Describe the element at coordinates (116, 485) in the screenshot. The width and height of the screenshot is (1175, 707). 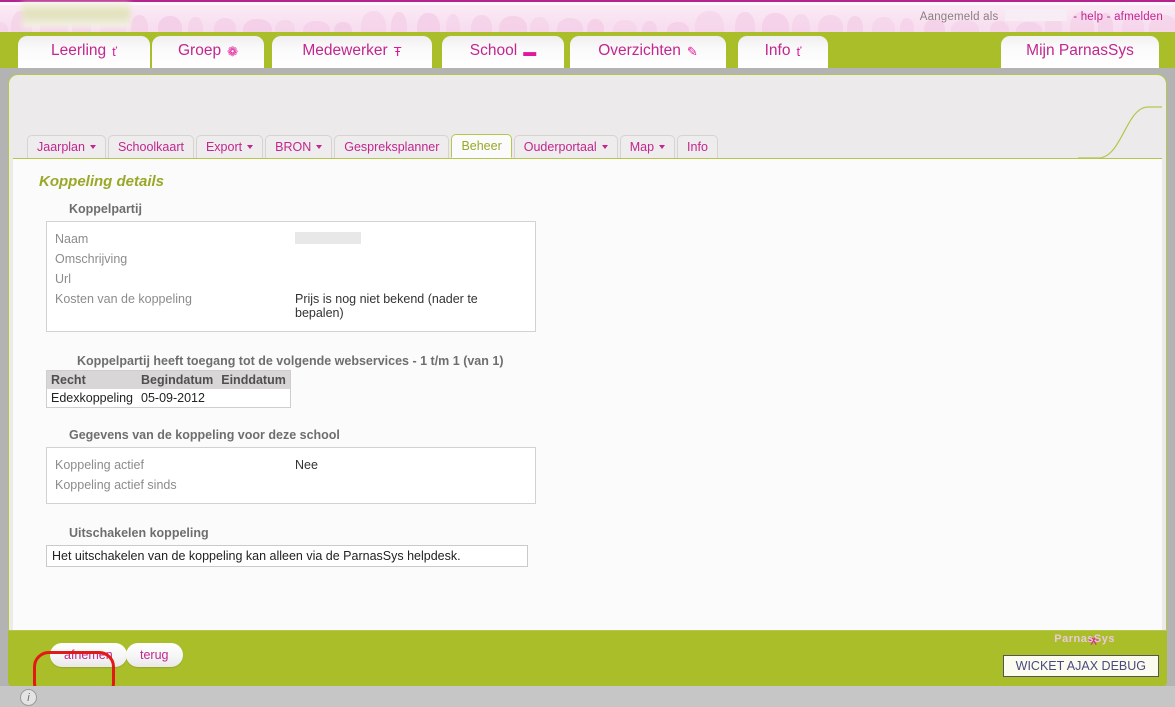
I see `detail-row-label: Koppeling actief sinds` at that location.